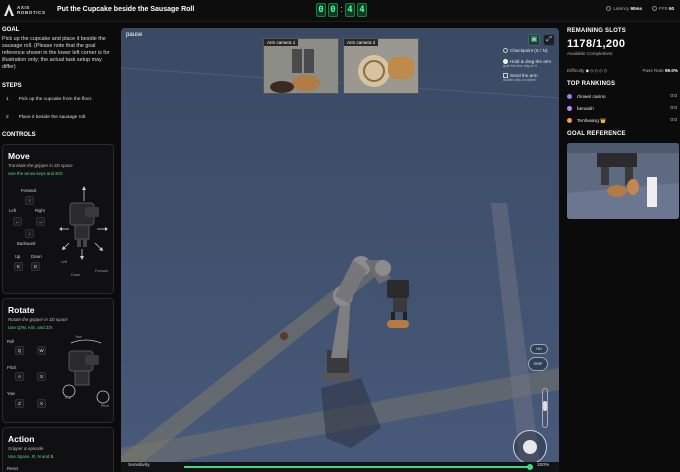  I want to click on latency-stat: Latency 90ms, so click(624, 9).